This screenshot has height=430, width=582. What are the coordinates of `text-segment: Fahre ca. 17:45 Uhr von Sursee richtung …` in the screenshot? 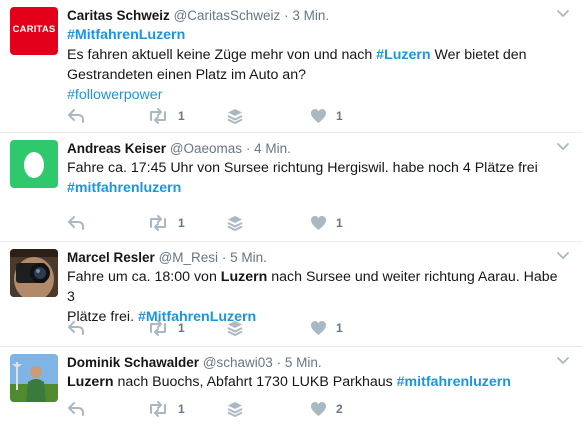 It's located at (302, 168).